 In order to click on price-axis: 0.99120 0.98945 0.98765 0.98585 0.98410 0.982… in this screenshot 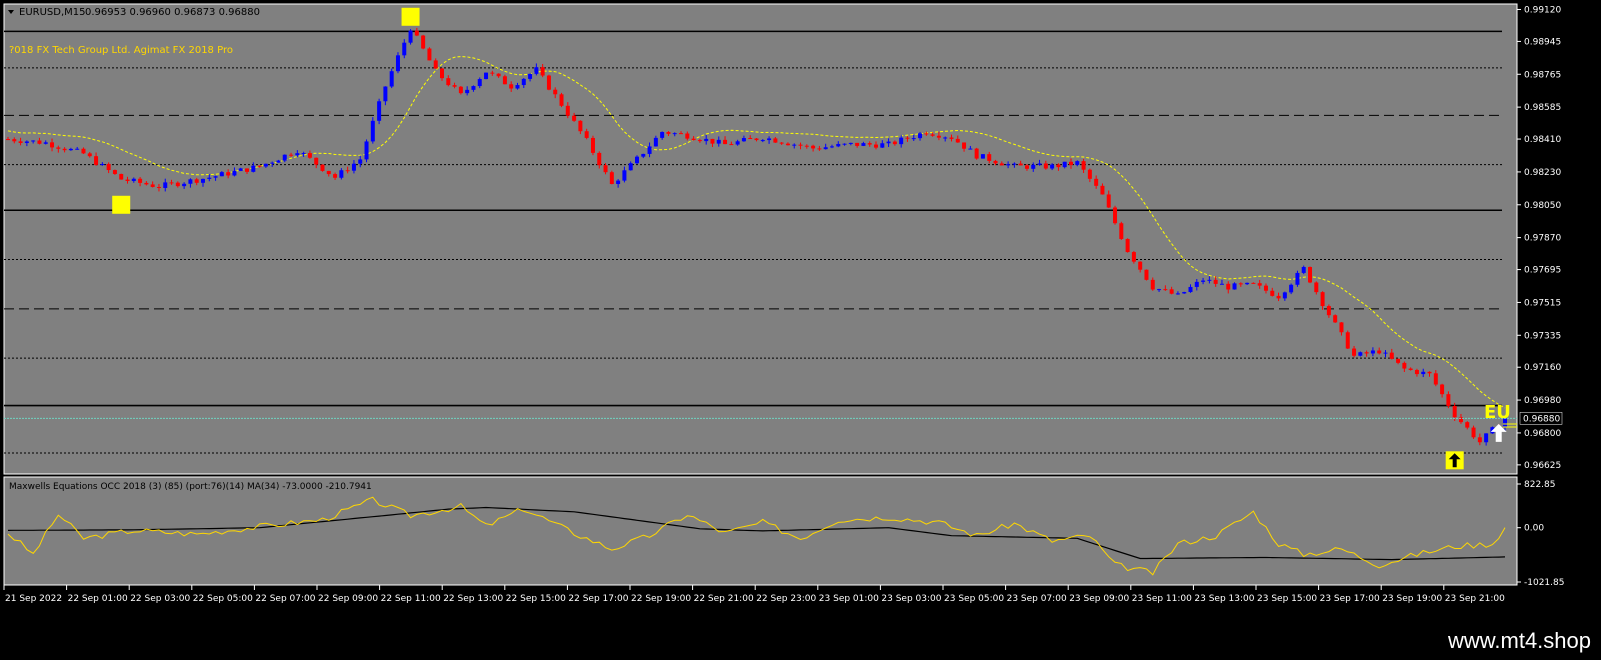, I will do `click(1539, 238)`.